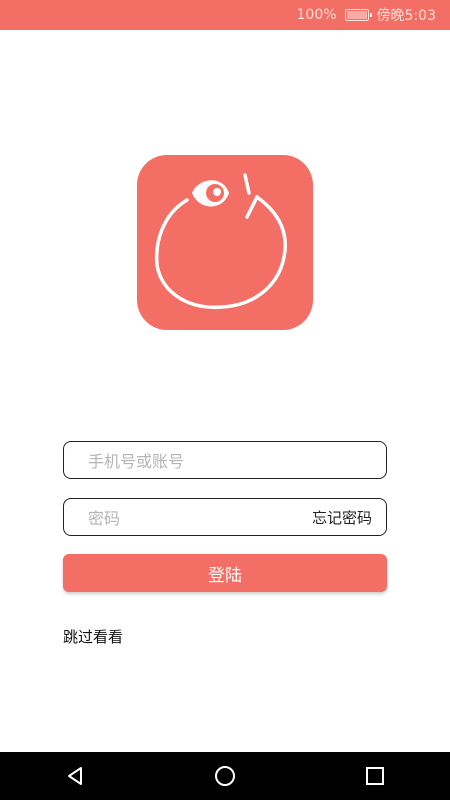 The height and width of the screenshot is (800, 450). I want to click on battery-percent: 100%, so click(316, 15).